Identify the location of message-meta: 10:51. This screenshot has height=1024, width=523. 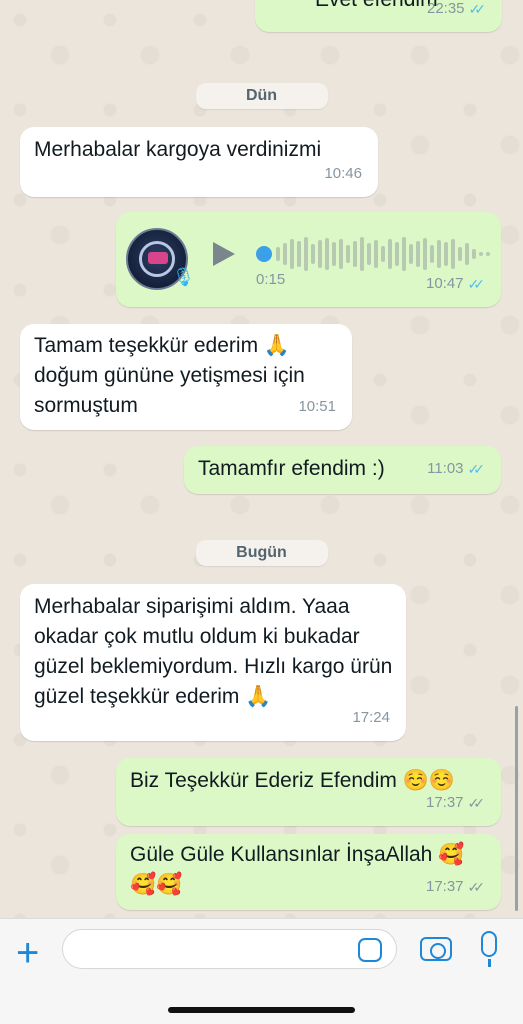
(317, 407).